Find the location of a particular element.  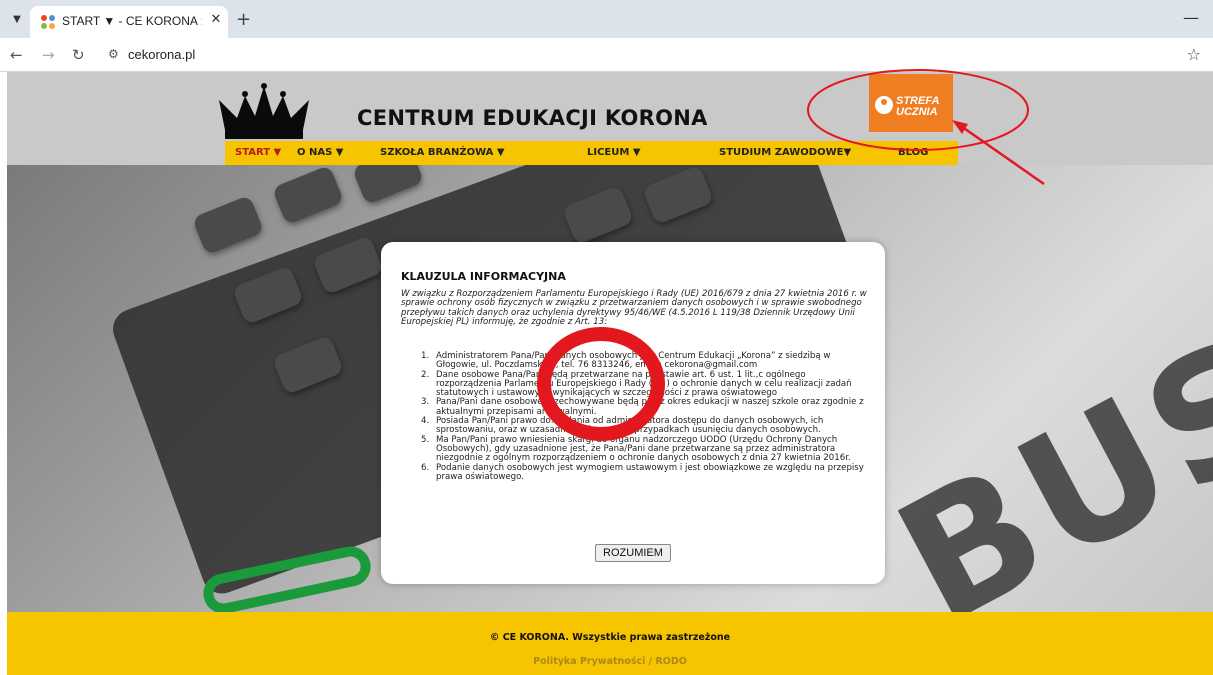

privacy-policy-link: Polityka Prywatności / RODO is located at coordinates (610, 661).